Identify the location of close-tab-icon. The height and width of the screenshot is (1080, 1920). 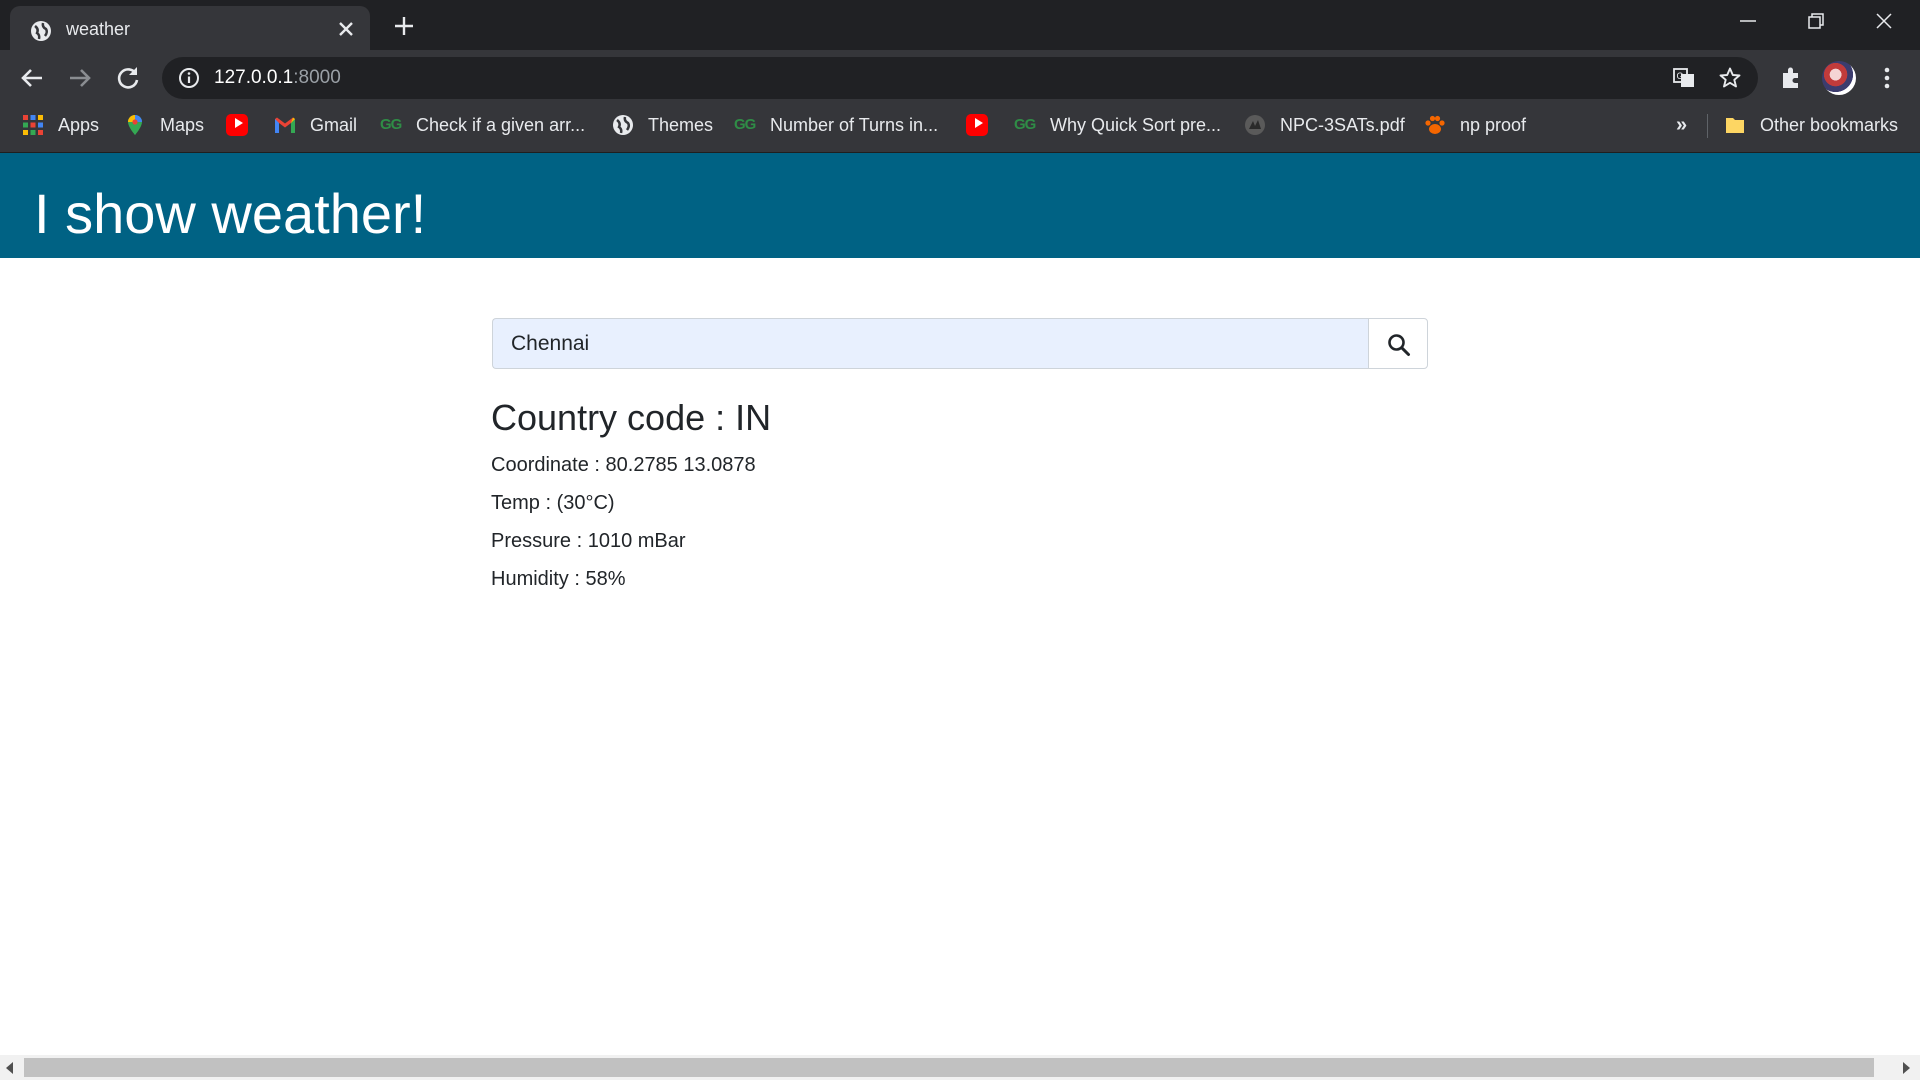
(346, 29).